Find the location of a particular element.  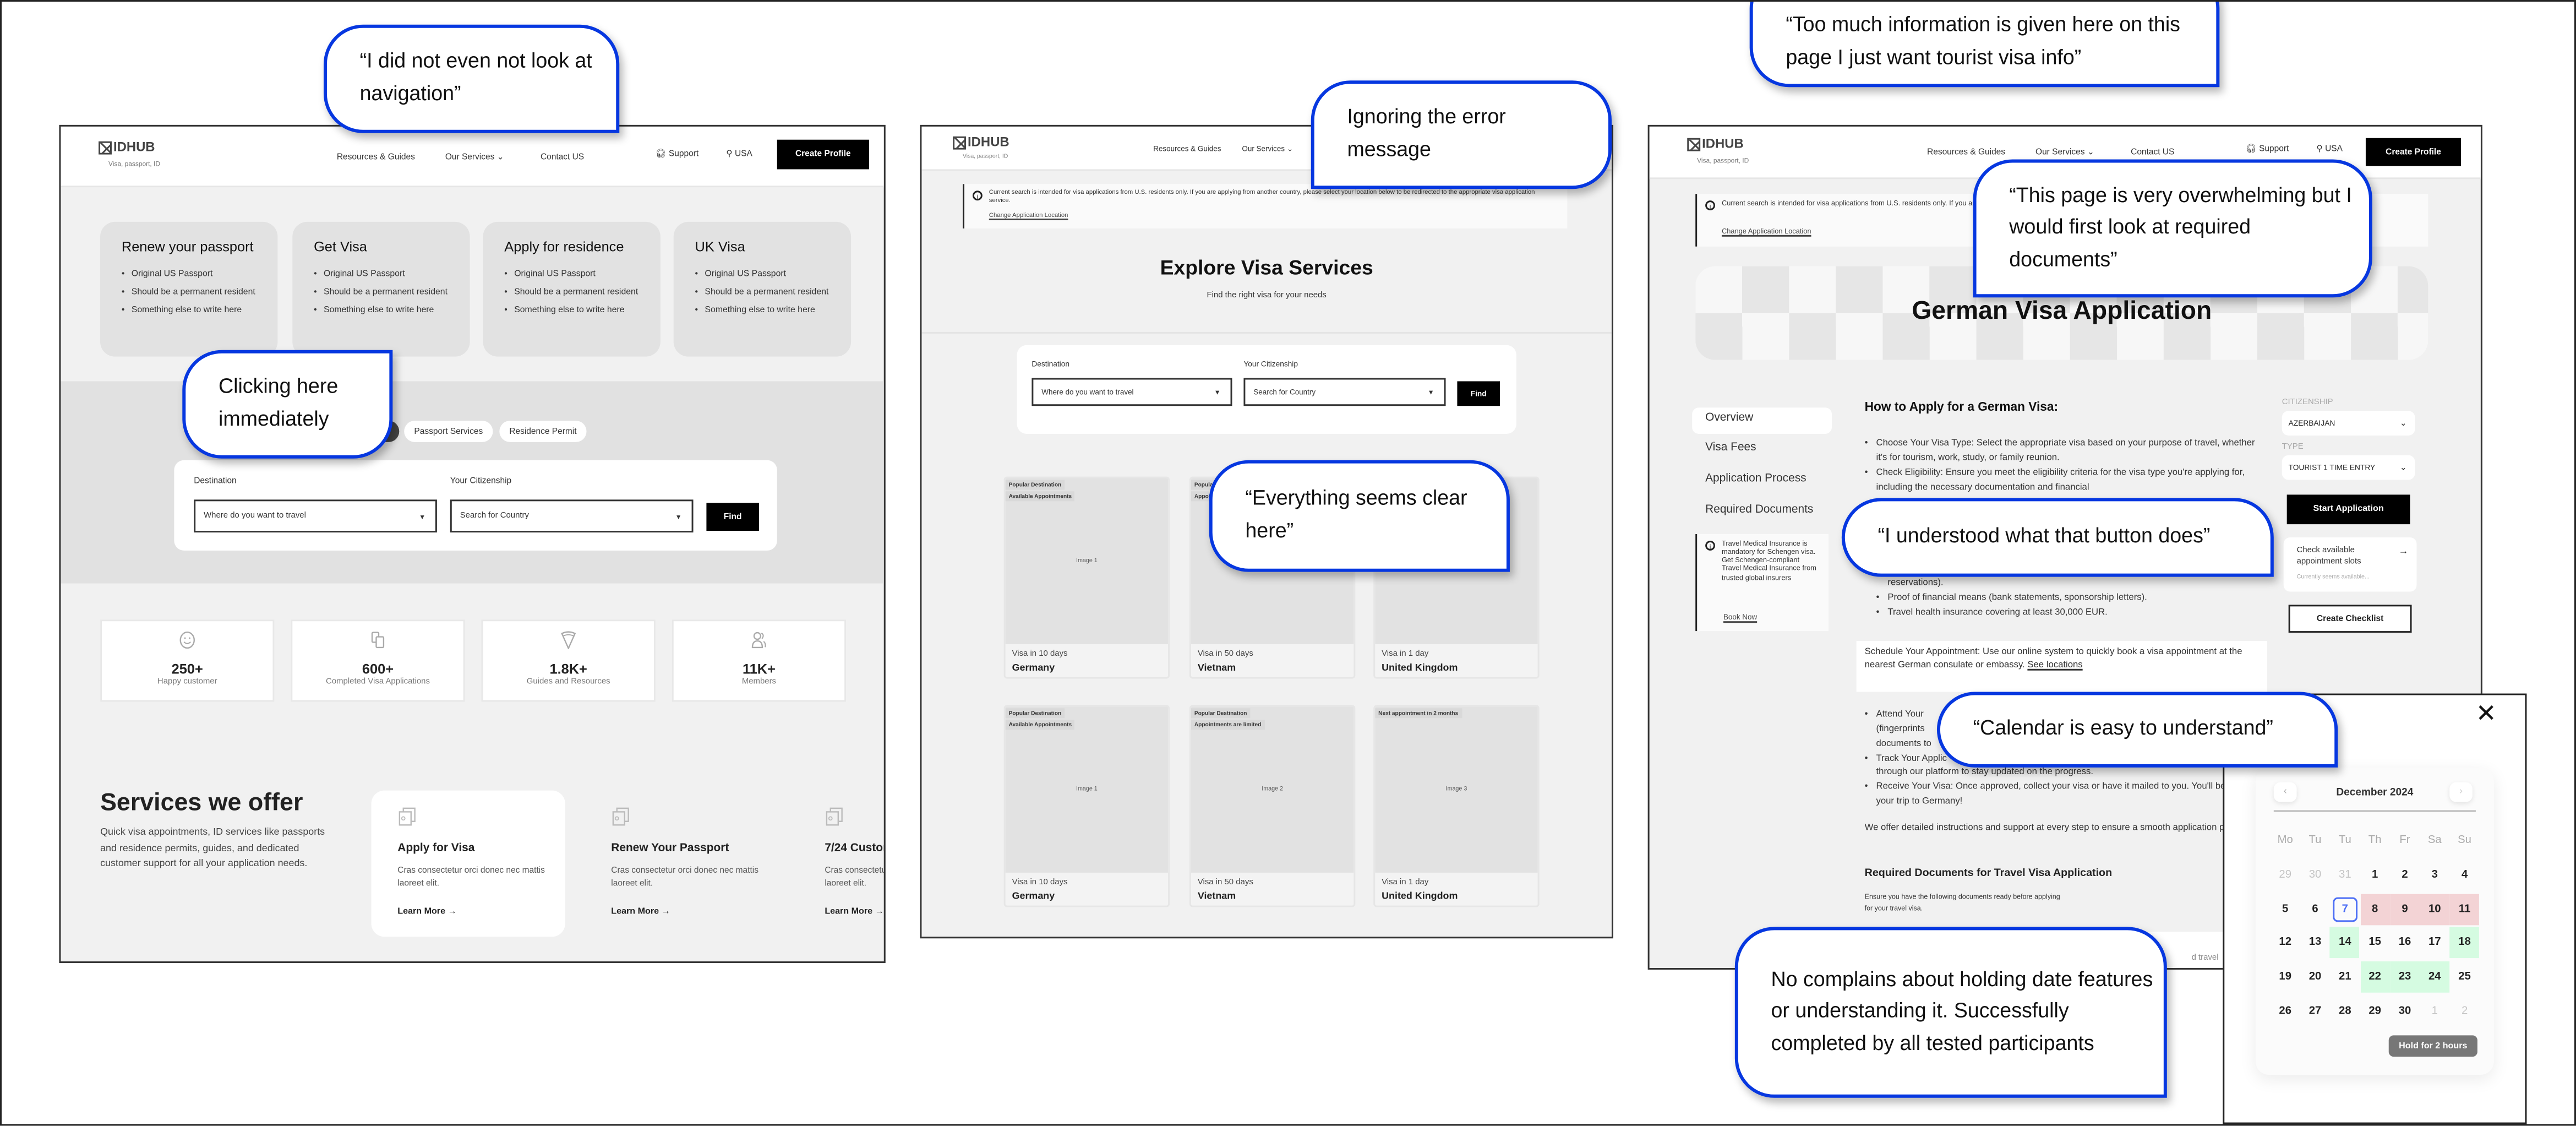

image-placeholder-label: Image 1 is located at coordinates (1087, 560).